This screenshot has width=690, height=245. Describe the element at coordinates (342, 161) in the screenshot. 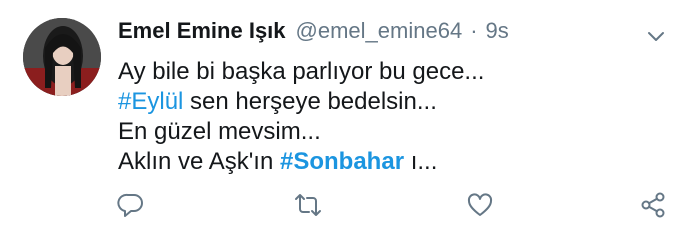

I see `hashtag-sonbahar: #Sonbahar` at that location.